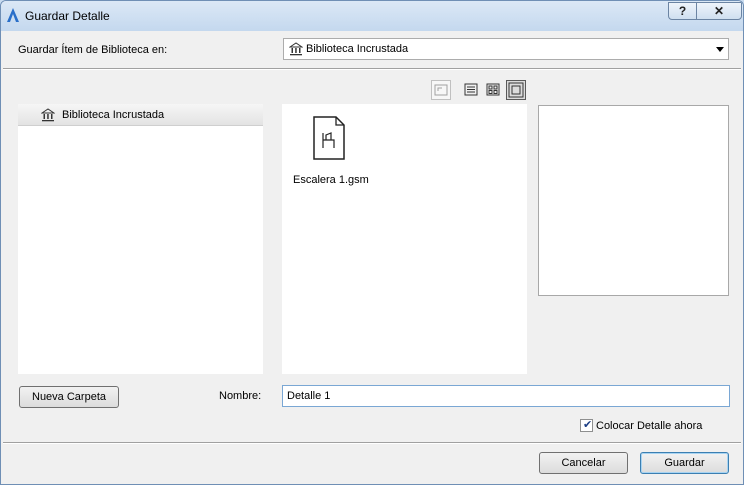 The height and width of the screenshot is (485, 744). I want to click on cancel-button: Cancelar, so click(583, 463).